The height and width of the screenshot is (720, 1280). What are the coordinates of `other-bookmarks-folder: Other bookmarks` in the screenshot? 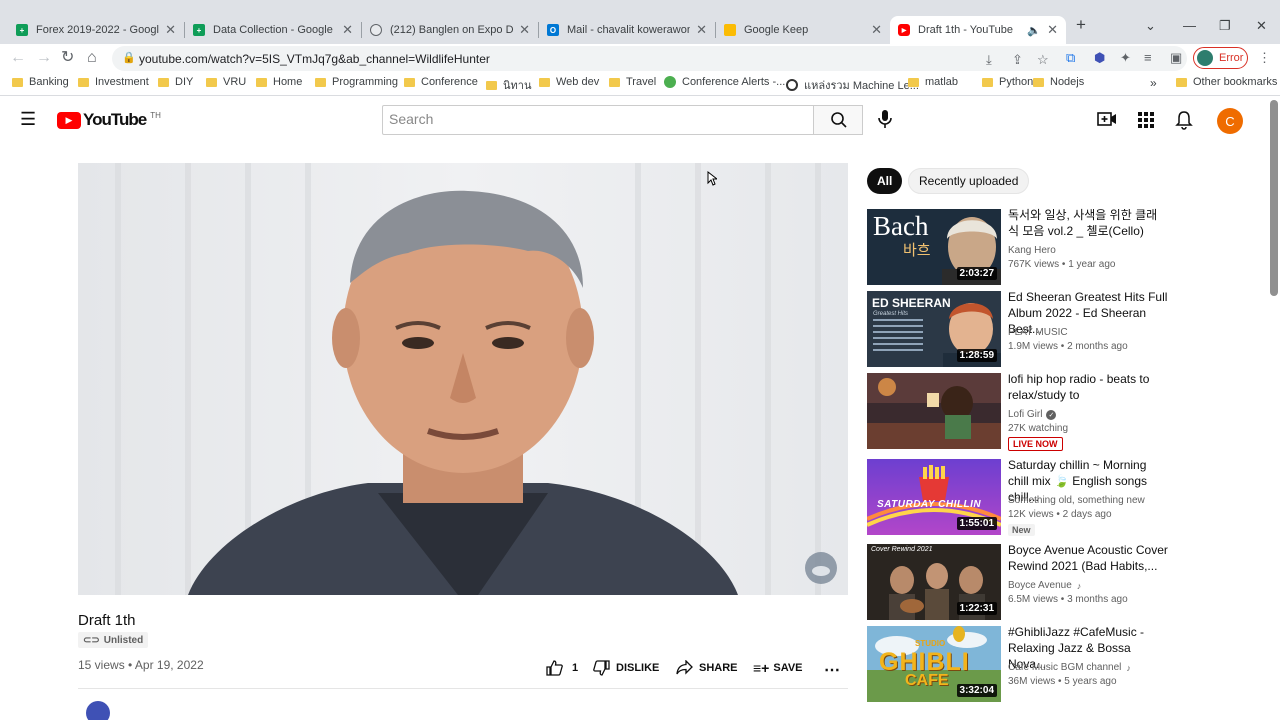 It's located at (1226, 82).